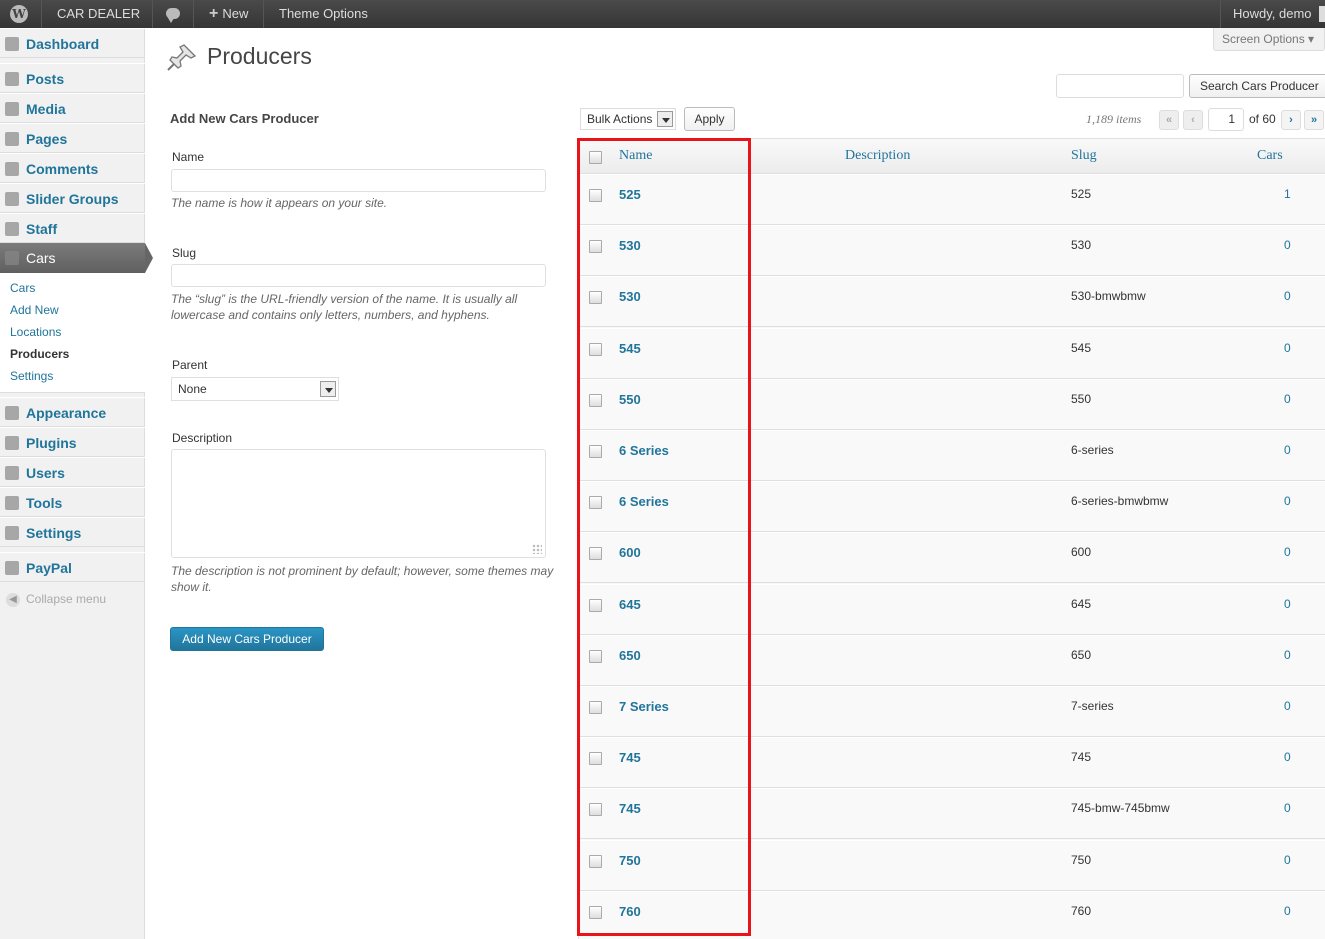 This screenshot has height=939, width=1325. Describe the element at coordinates (72, 78) in the screenshot. I see `sidebar-item-posts: Posts` at that location.